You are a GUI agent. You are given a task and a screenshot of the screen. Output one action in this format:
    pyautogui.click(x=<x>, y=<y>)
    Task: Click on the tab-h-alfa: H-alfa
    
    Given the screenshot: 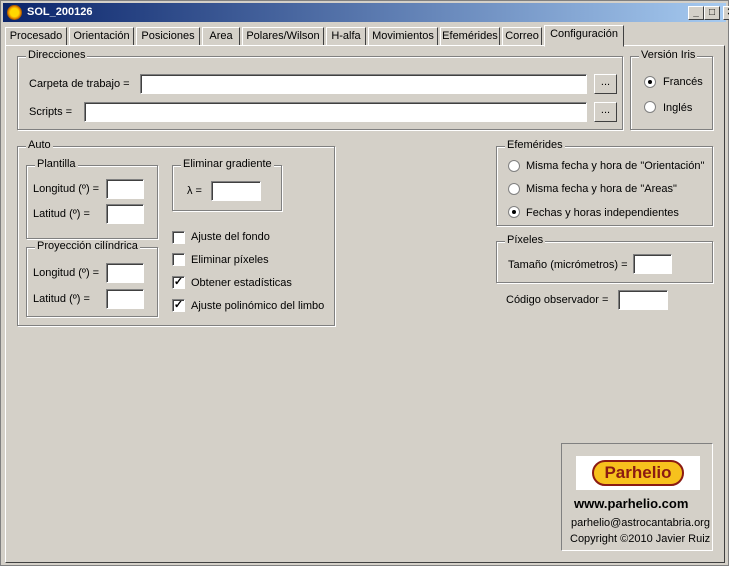 What is the action you would take?
    pyautogui.click(x=346, y=36)
    